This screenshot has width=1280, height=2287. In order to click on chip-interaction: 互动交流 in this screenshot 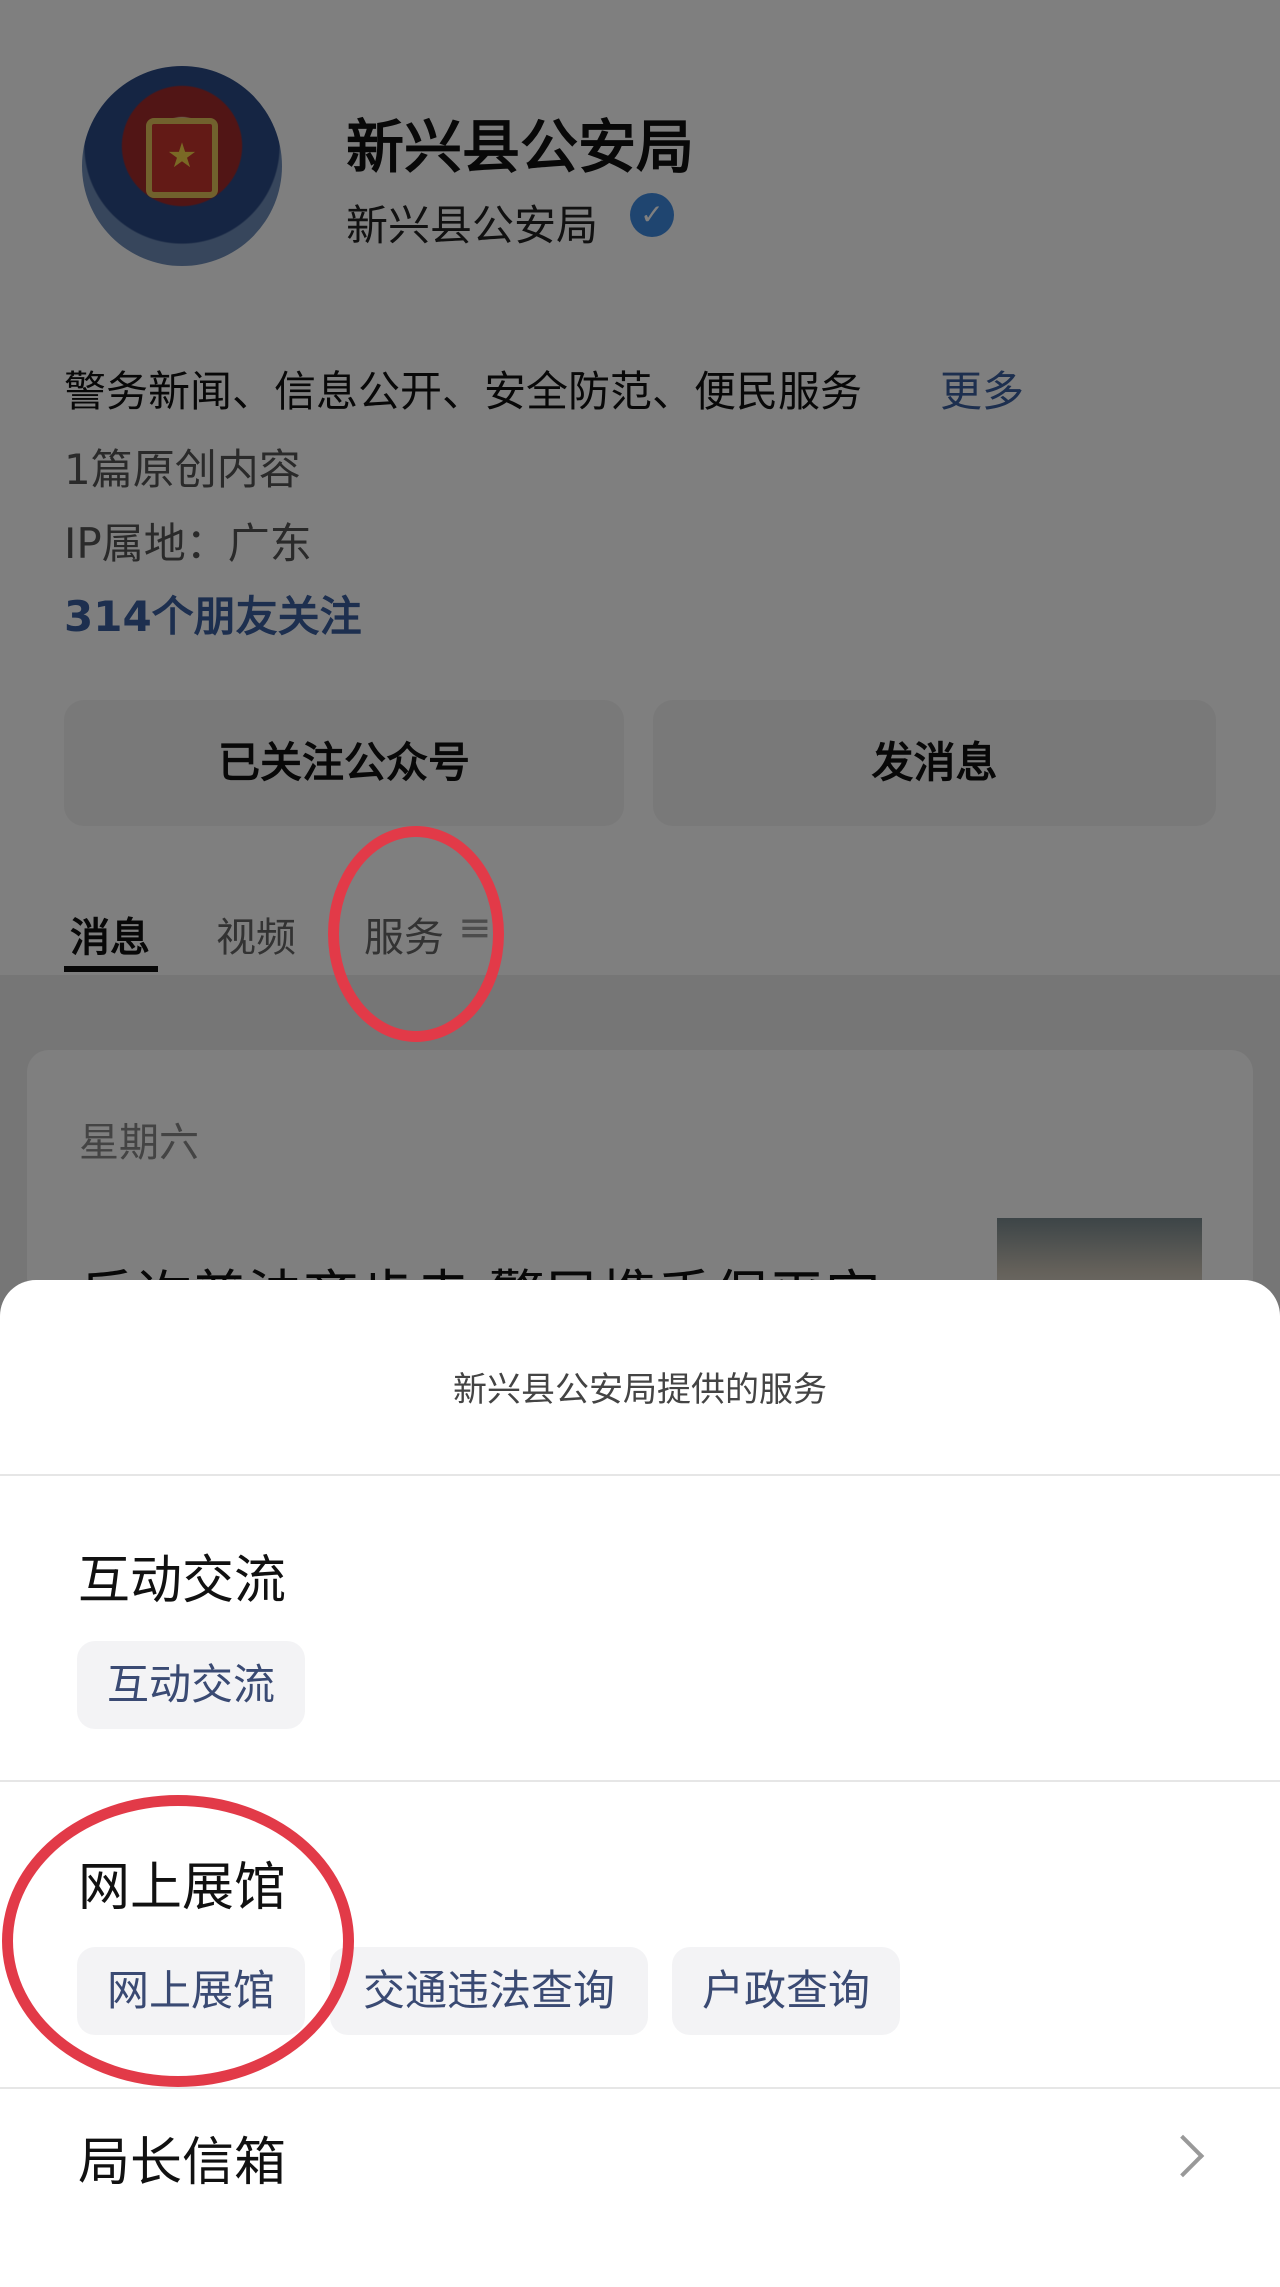, I will do `click(191, 1685)`.